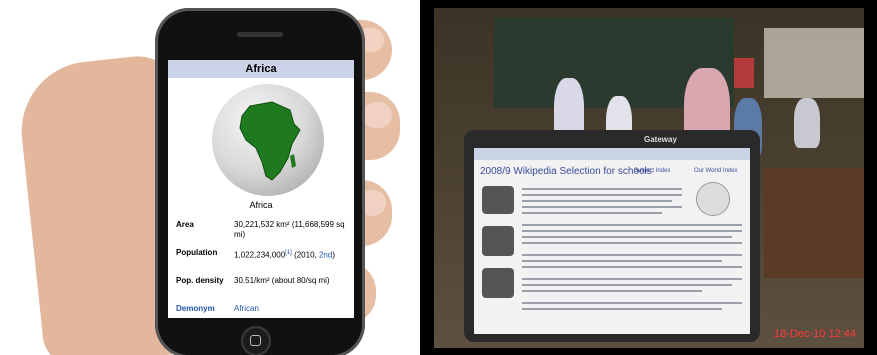  What do you see at coordinates (260, 34) in the screenshot?
I see `phone-speaker` at bounding box center [260, 34].